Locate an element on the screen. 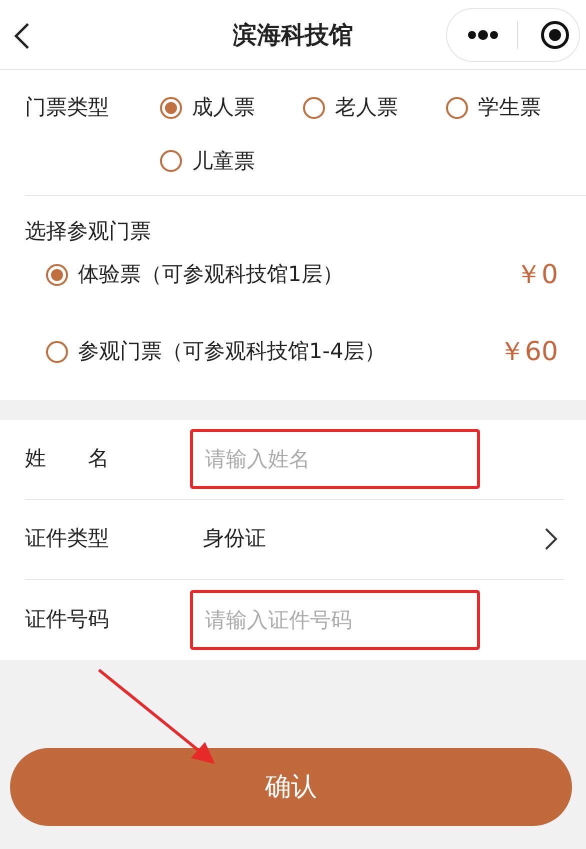 This screenshot has width=586, height=849. field-label: 姓 名 is located at coordinates (67, 458).